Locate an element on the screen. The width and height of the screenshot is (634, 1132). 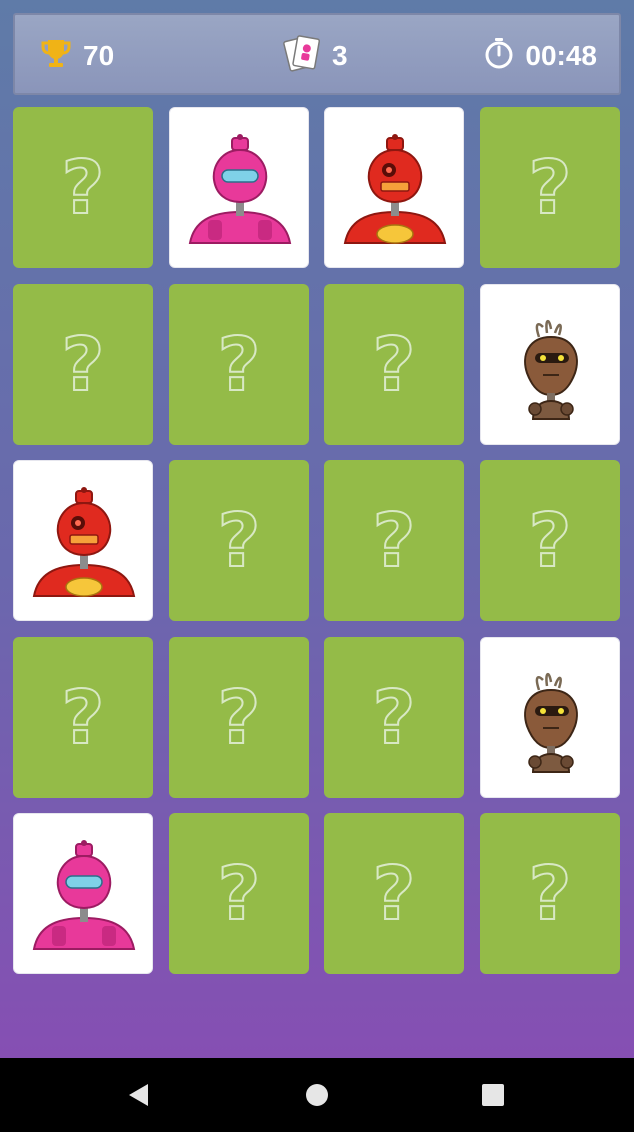
timer-stat: 00:48 is located at coordinates (540, 56).